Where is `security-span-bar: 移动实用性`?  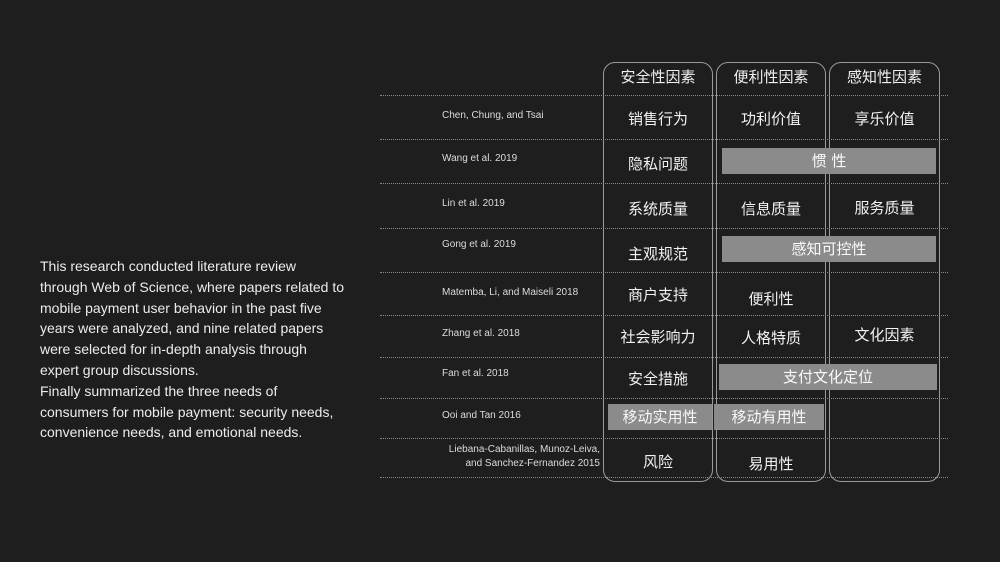
security-span-bar: 移动实用性 is located at coordinates (660, 417).